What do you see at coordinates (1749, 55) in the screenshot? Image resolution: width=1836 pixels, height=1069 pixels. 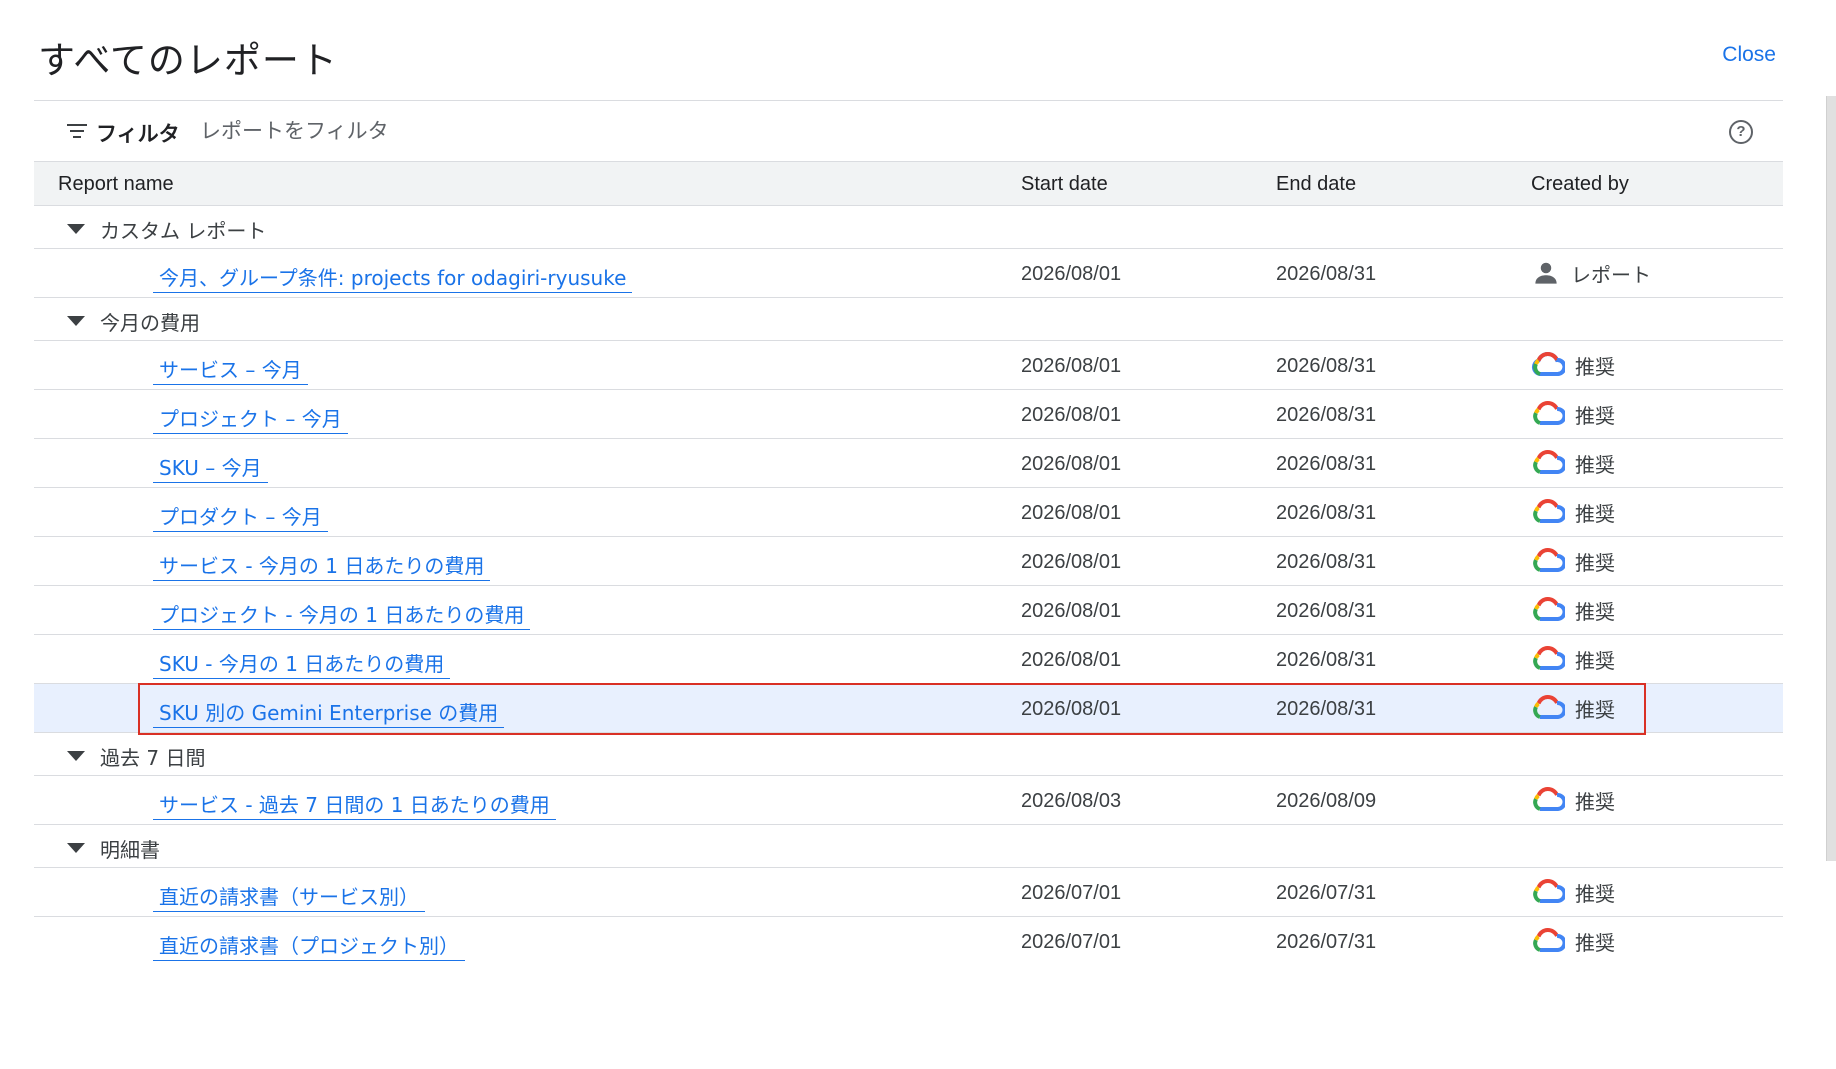 I see `close-button: Close` at bounding box center [1749, 55].